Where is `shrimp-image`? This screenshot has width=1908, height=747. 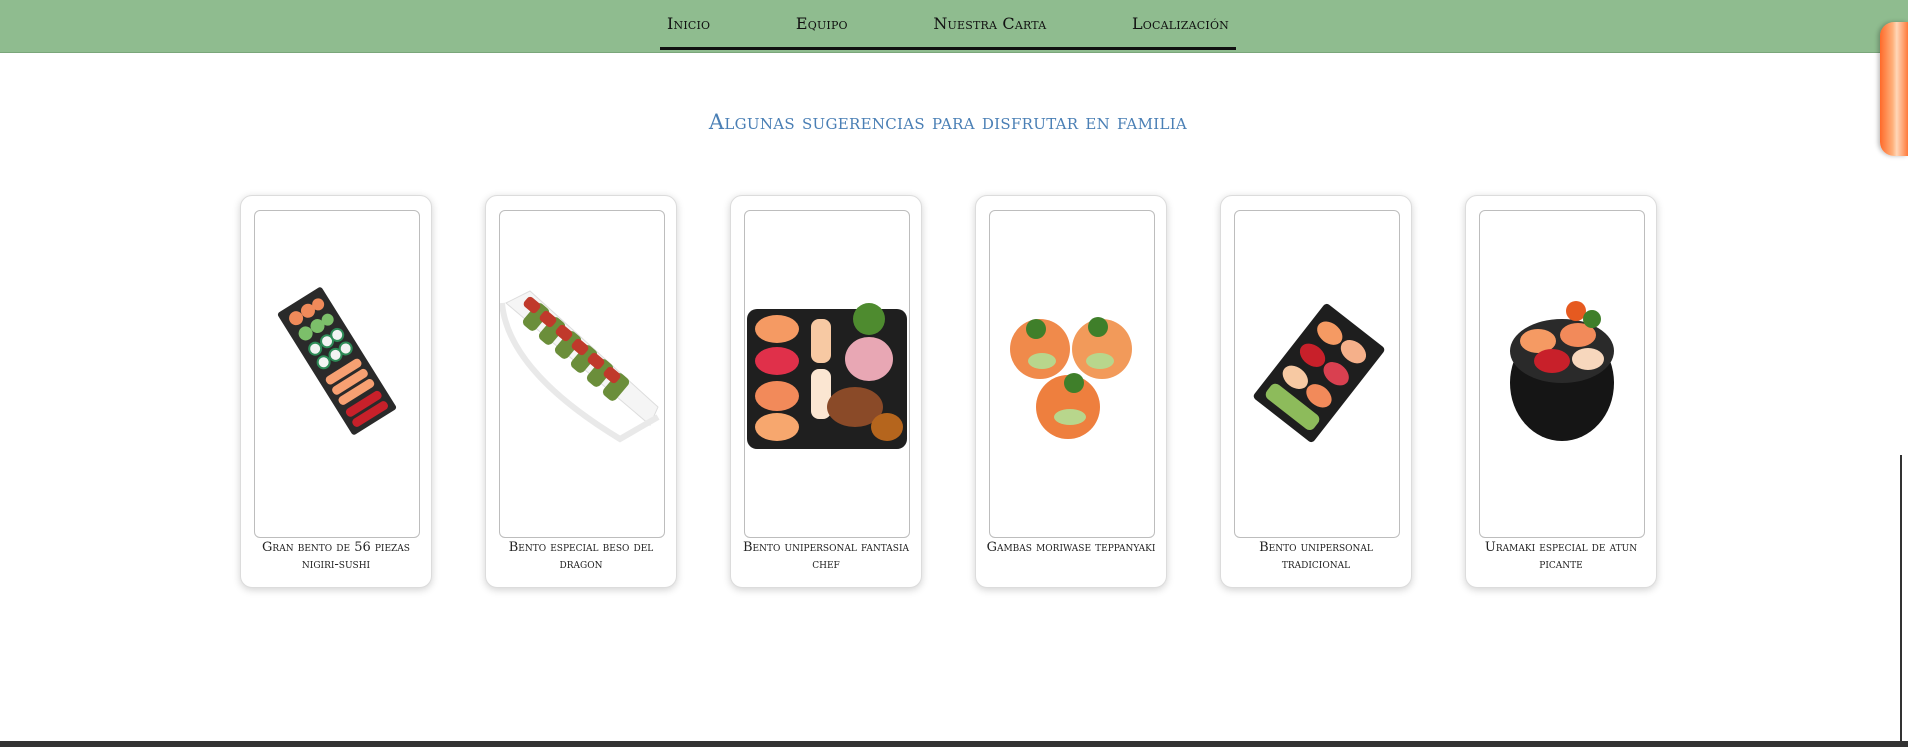 shrimp-image is located at coordinates (1071, 378).